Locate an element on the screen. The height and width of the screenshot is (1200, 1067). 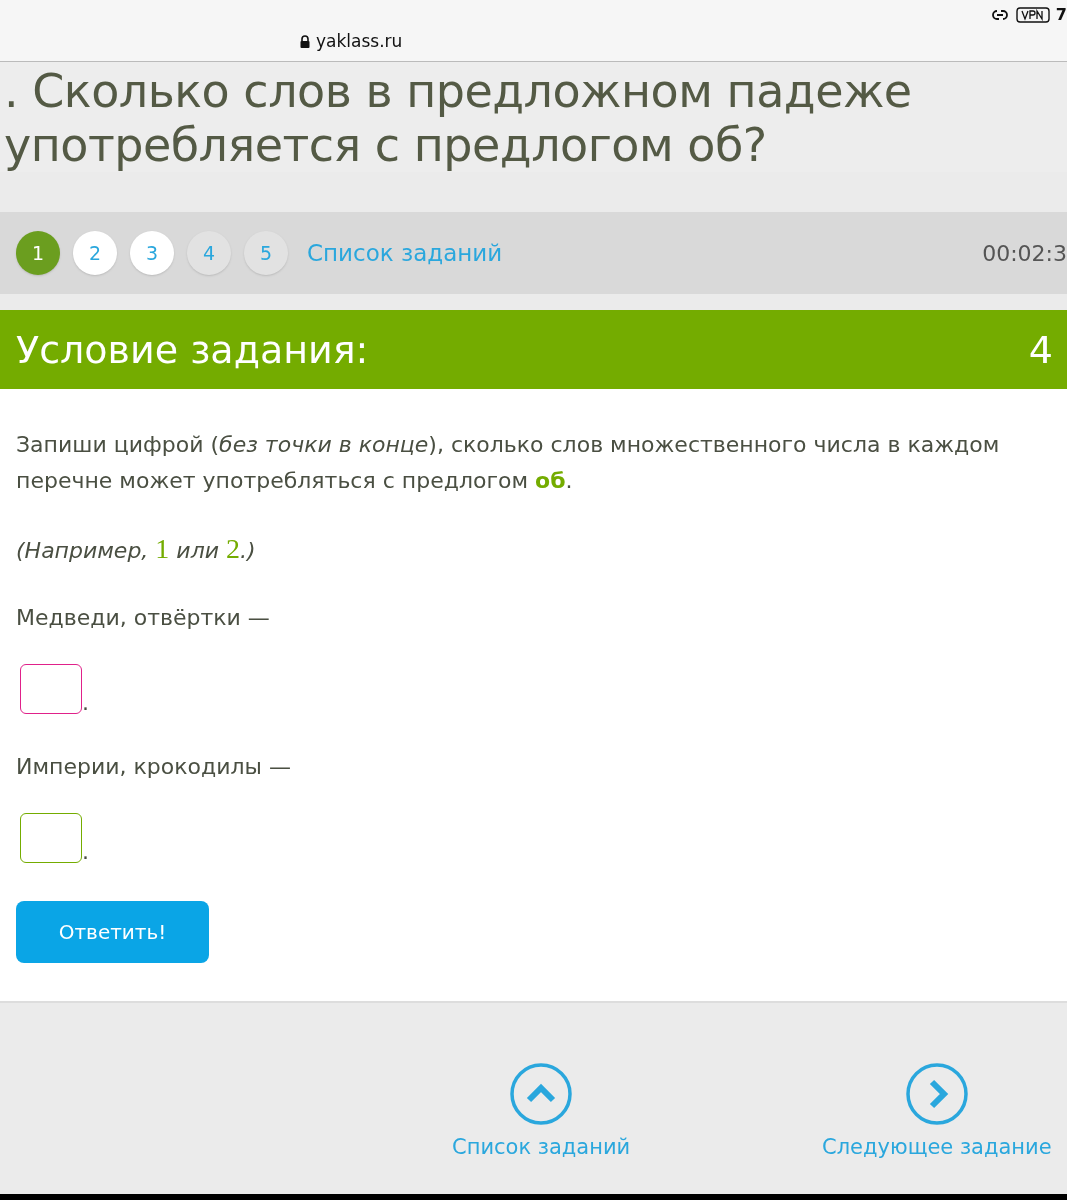
task-title: . Сколько слов в предложном падеже is located at coordinates (458, 91).